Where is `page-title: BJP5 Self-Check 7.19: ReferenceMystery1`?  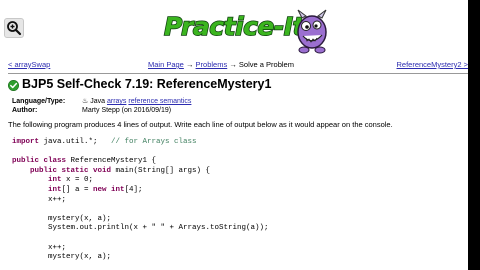 page-title: BJP5 Self-Check 7.19: ReferenceMystery1 is located at coordinates (147, 84).